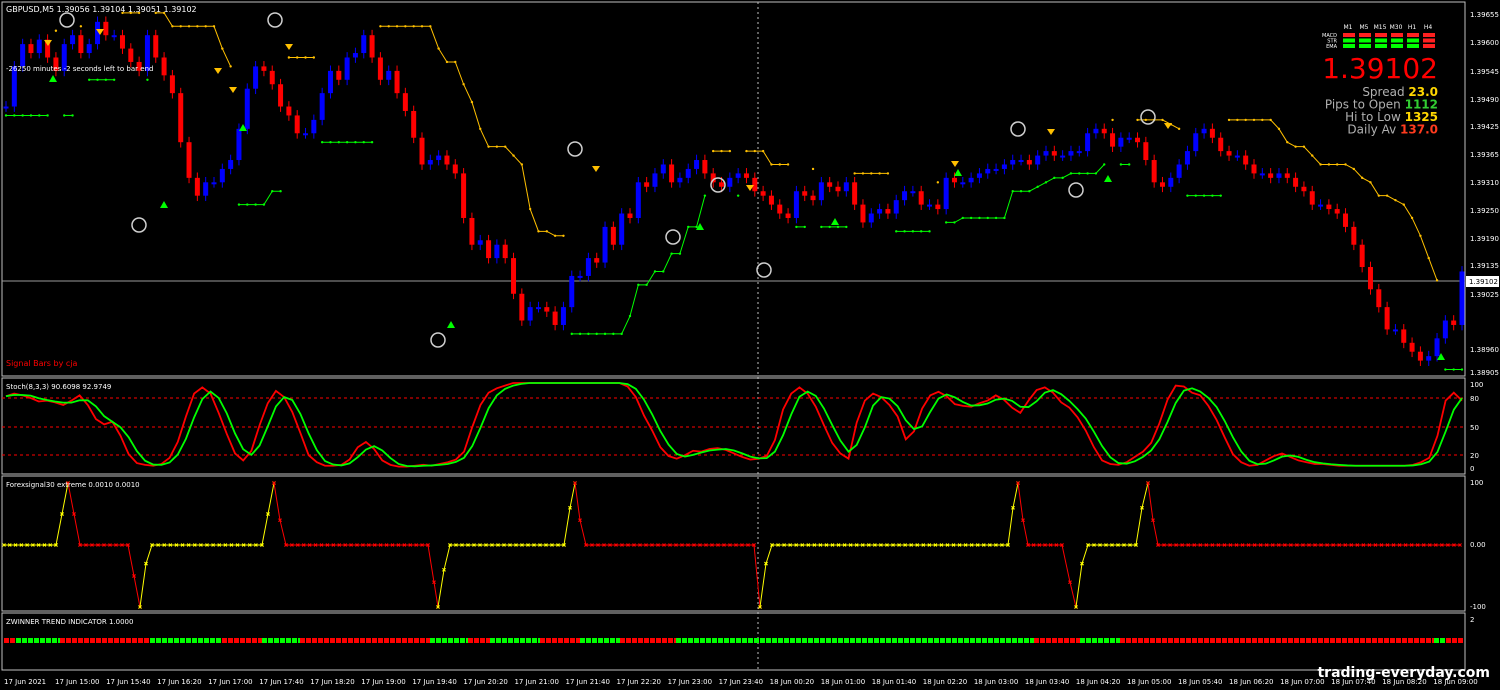  I want to click on timeframe-label: M1, so click(1348, 27).